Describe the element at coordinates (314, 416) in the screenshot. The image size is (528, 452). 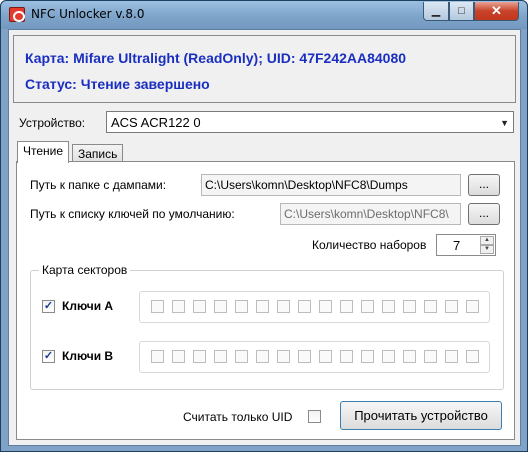
I see `uid-only-checkbox` at that location.